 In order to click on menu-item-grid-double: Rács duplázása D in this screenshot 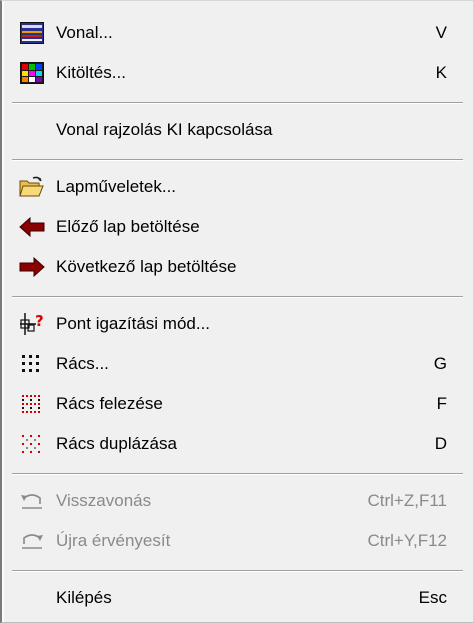, I will do `click(237, 444)`.